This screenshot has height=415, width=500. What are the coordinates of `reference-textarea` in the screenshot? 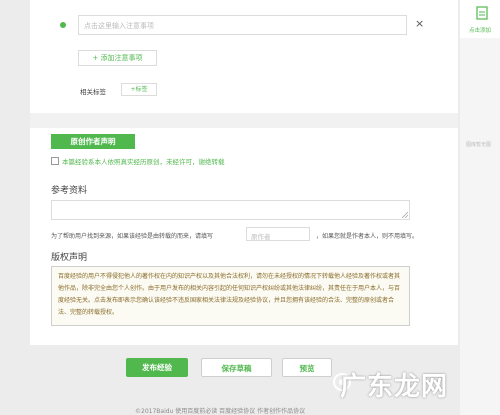 It's located at (230, 210).